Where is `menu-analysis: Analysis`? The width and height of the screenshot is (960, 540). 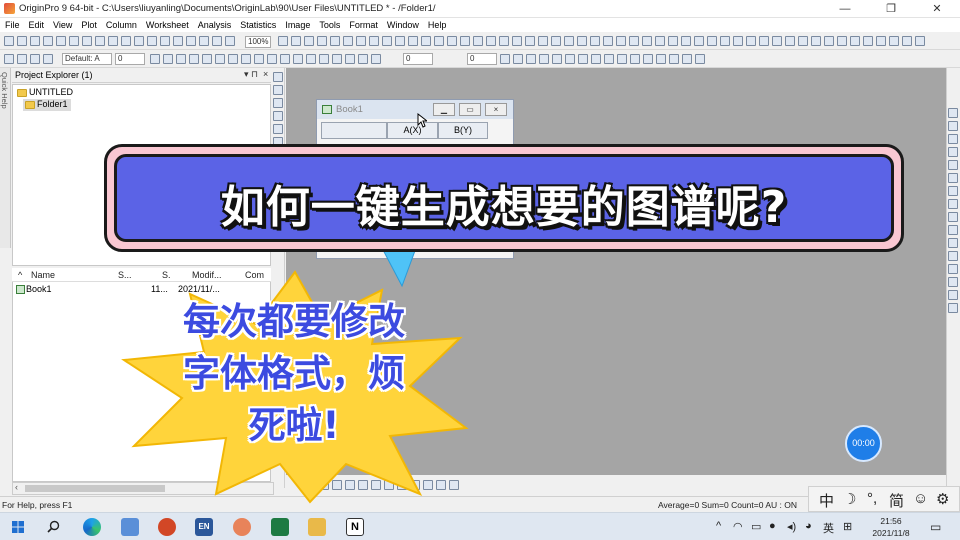
menu-analysis: Analysis is located at coordinates (214, 25).